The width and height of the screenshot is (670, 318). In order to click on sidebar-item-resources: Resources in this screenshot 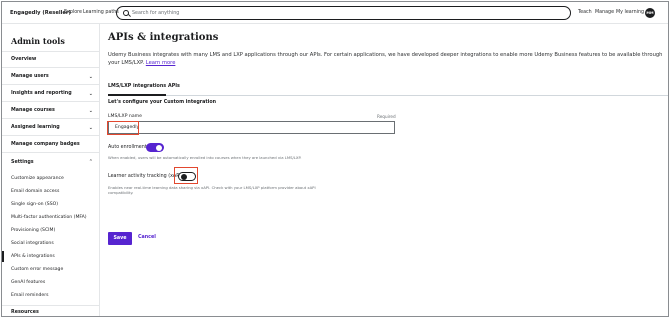, I will do `click(50, 311)`.